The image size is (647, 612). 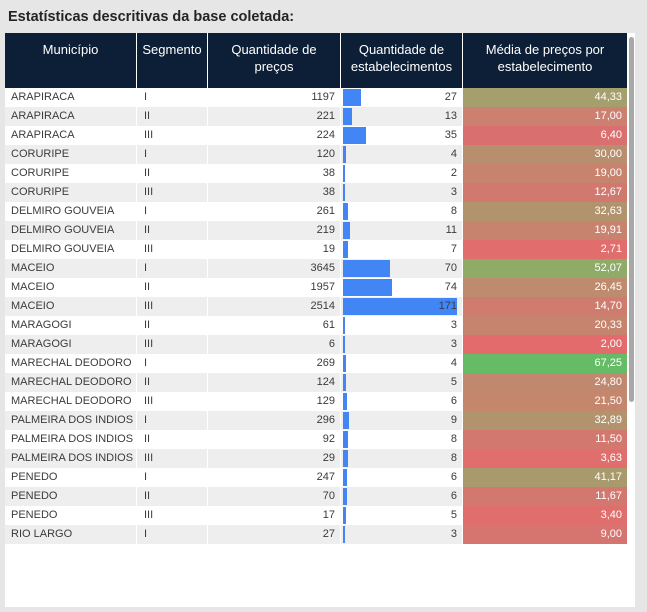 I want to click on table-row: DELMIRO GOUVEIA II 219 11 19,91, so click(x=316, y=230).